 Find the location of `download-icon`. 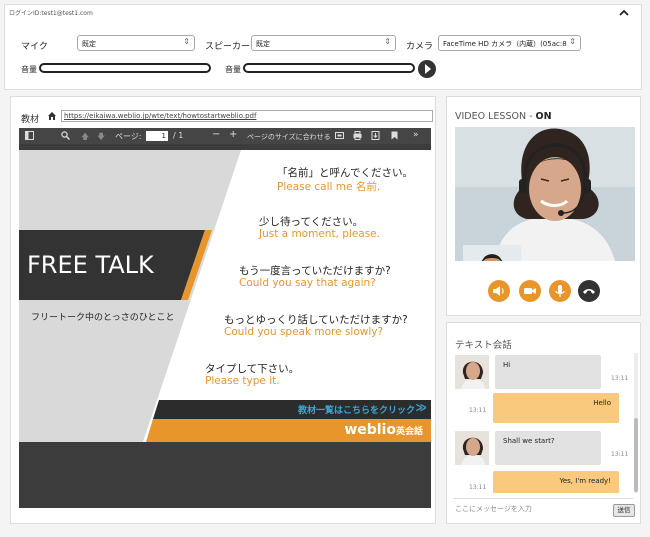

download-icon is located at coordinates (375, 136).